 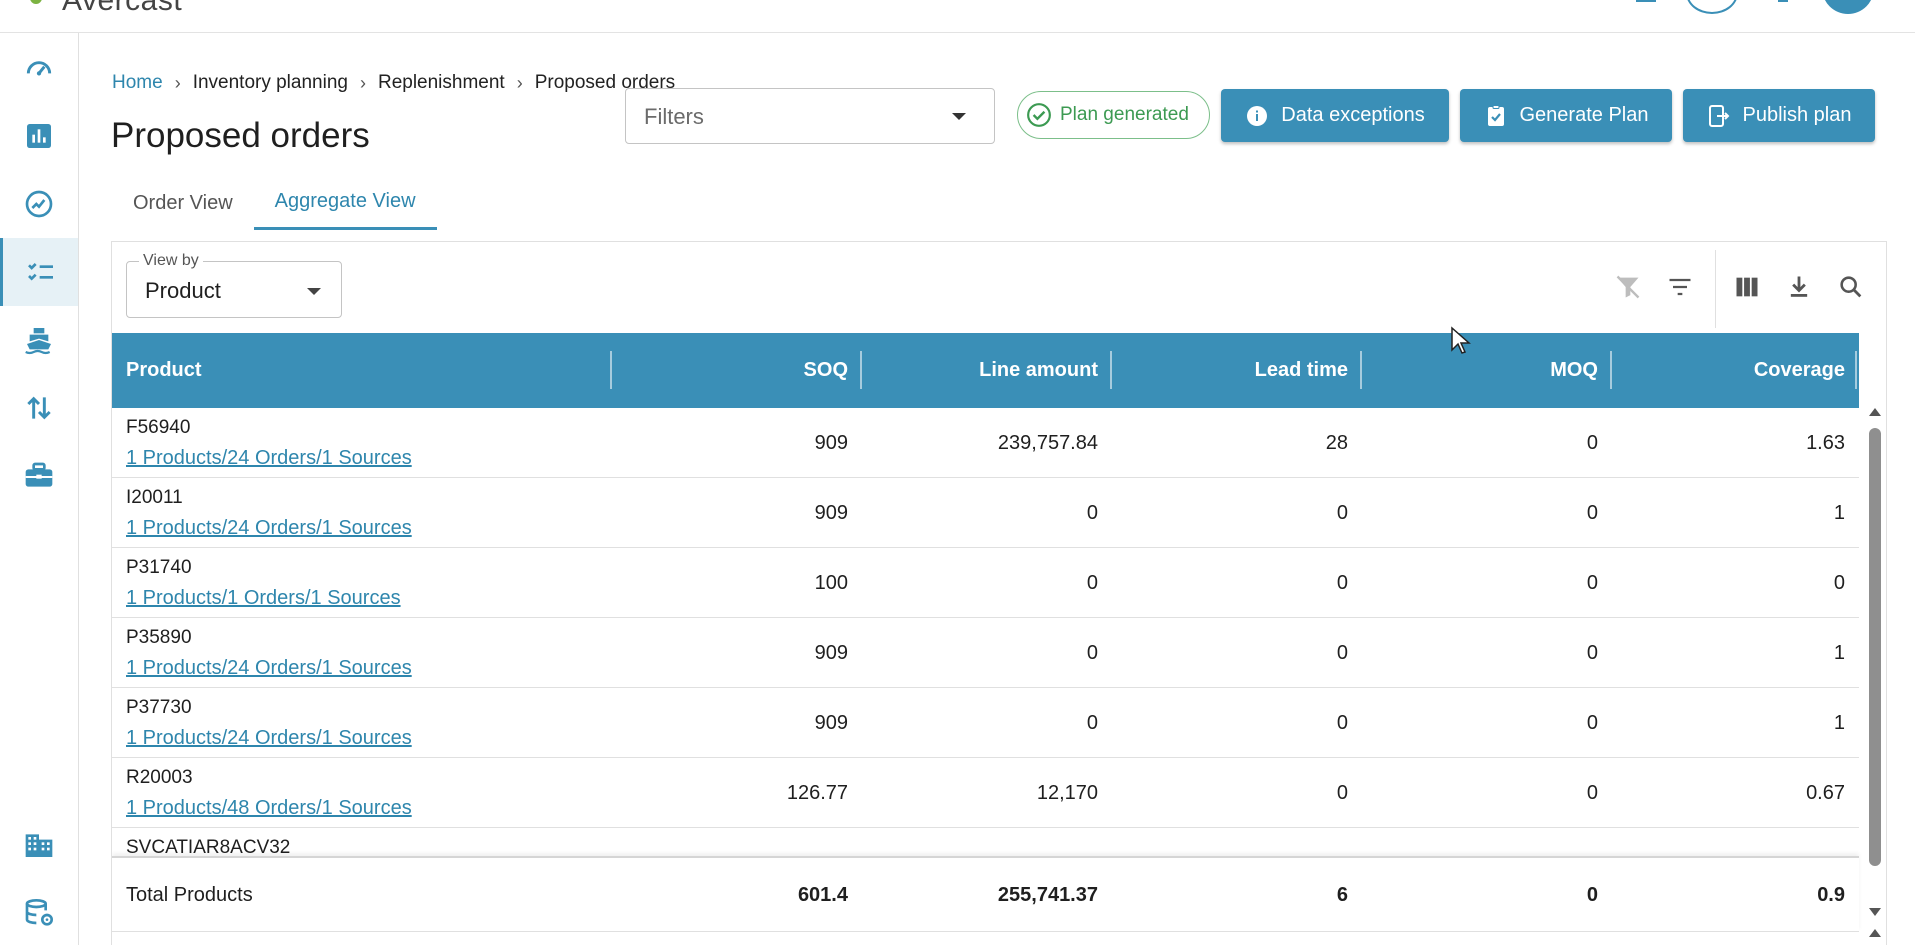 I want to click on sidebar-item-business, so click(x=39, y=476).